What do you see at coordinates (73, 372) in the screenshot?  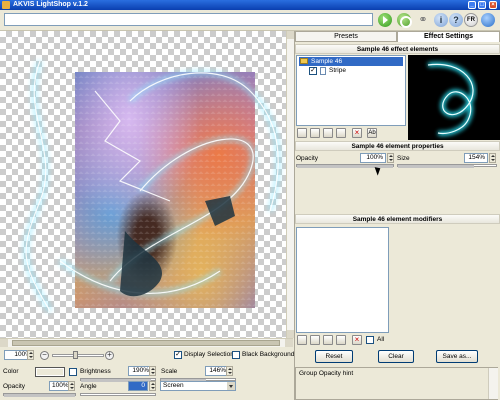 I see `brightness-checkbox` at bounding box center [73, 372].